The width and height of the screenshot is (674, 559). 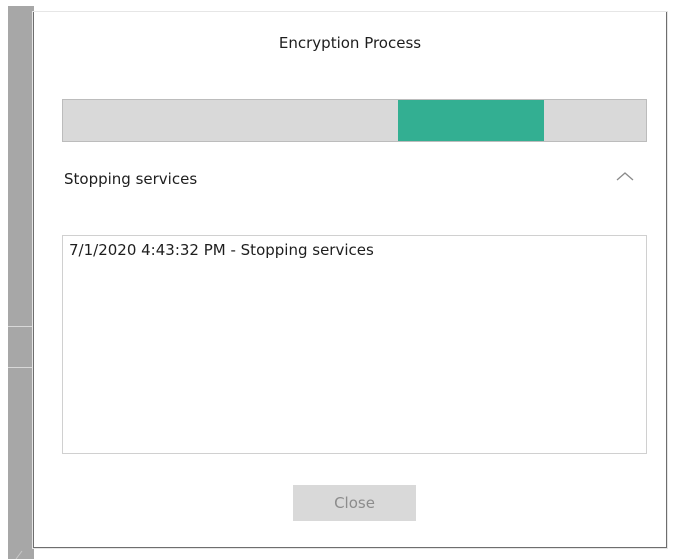 I want to click on status-label: Stopping services, so click(x=131, y=179).